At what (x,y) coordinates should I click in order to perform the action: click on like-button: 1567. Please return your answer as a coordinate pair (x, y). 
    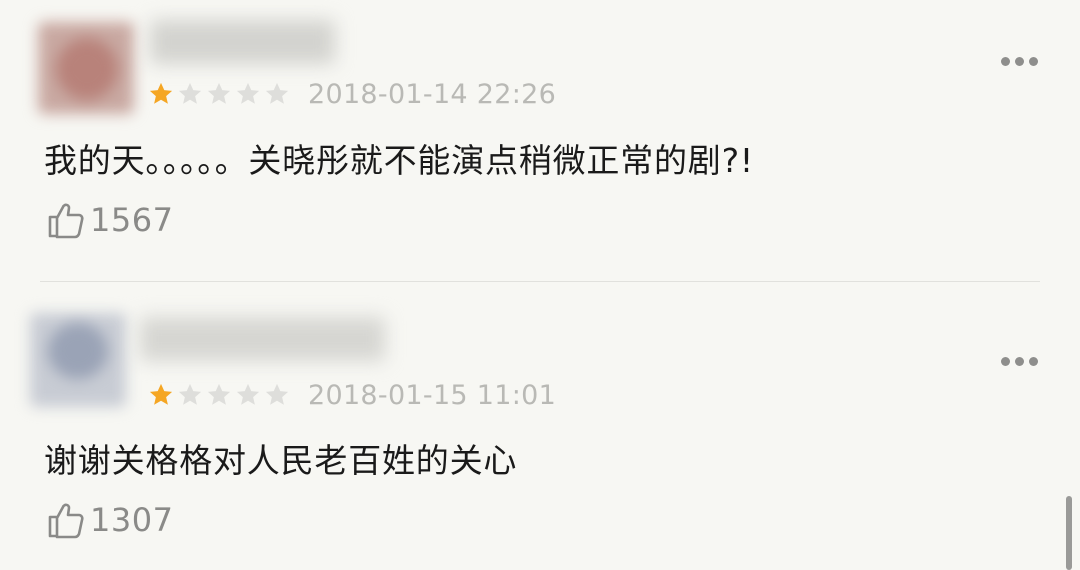
    Looking at the image, I should click on (109, 220).